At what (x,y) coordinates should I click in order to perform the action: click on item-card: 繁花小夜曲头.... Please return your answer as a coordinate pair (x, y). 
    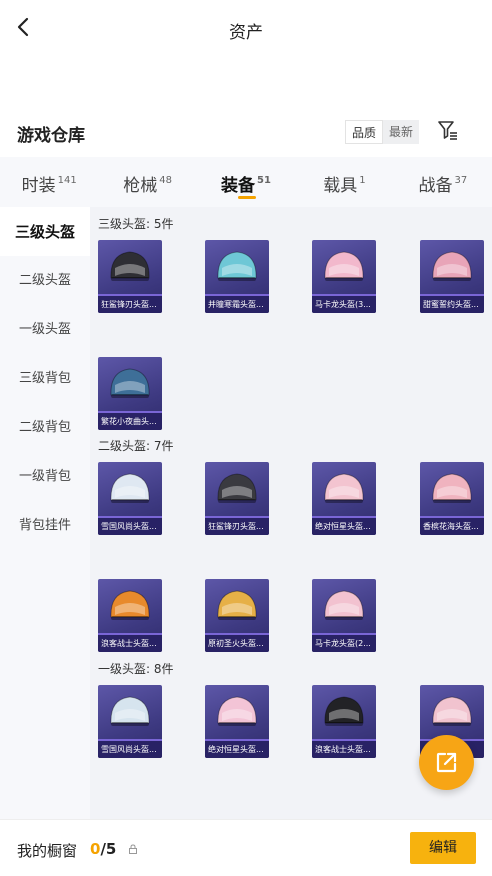
    Looking at the image, I should click on (130, 393).